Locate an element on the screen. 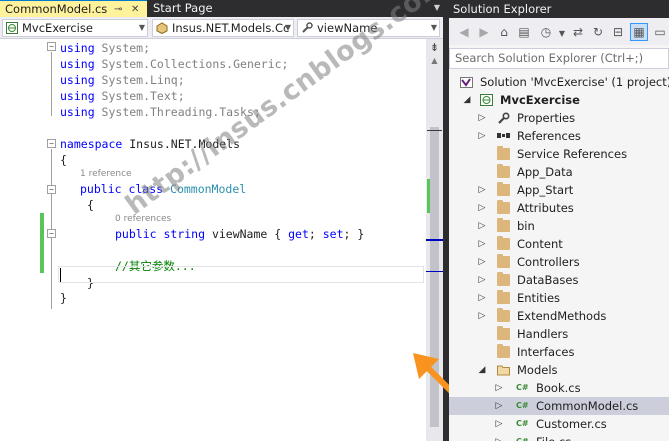  tree-item-extendmethods: ▷ ExtendMethods is located at coordinates (559, 316).